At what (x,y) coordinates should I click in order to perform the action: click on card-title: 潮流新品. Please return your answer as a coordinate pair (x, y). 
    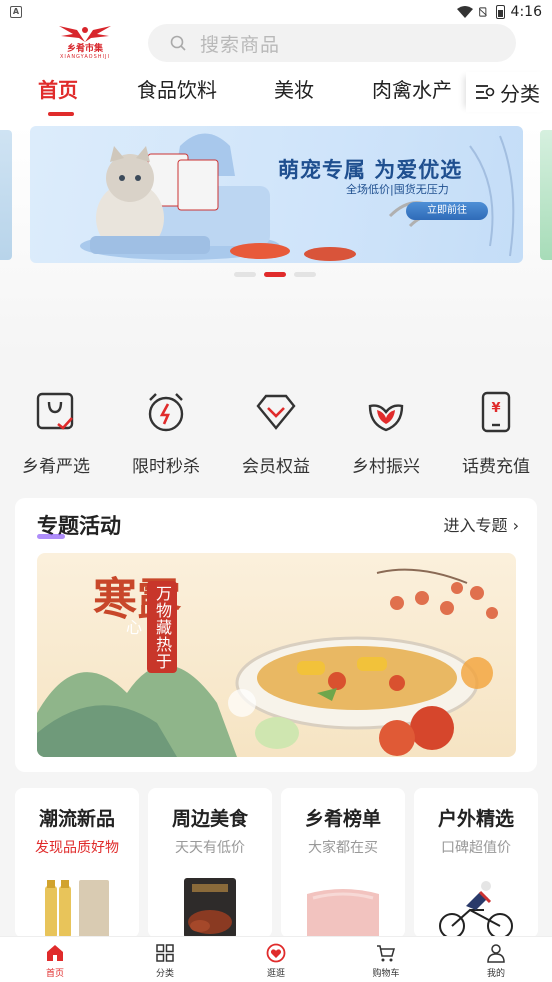
    Looking at the image, I should click on (76, 819).